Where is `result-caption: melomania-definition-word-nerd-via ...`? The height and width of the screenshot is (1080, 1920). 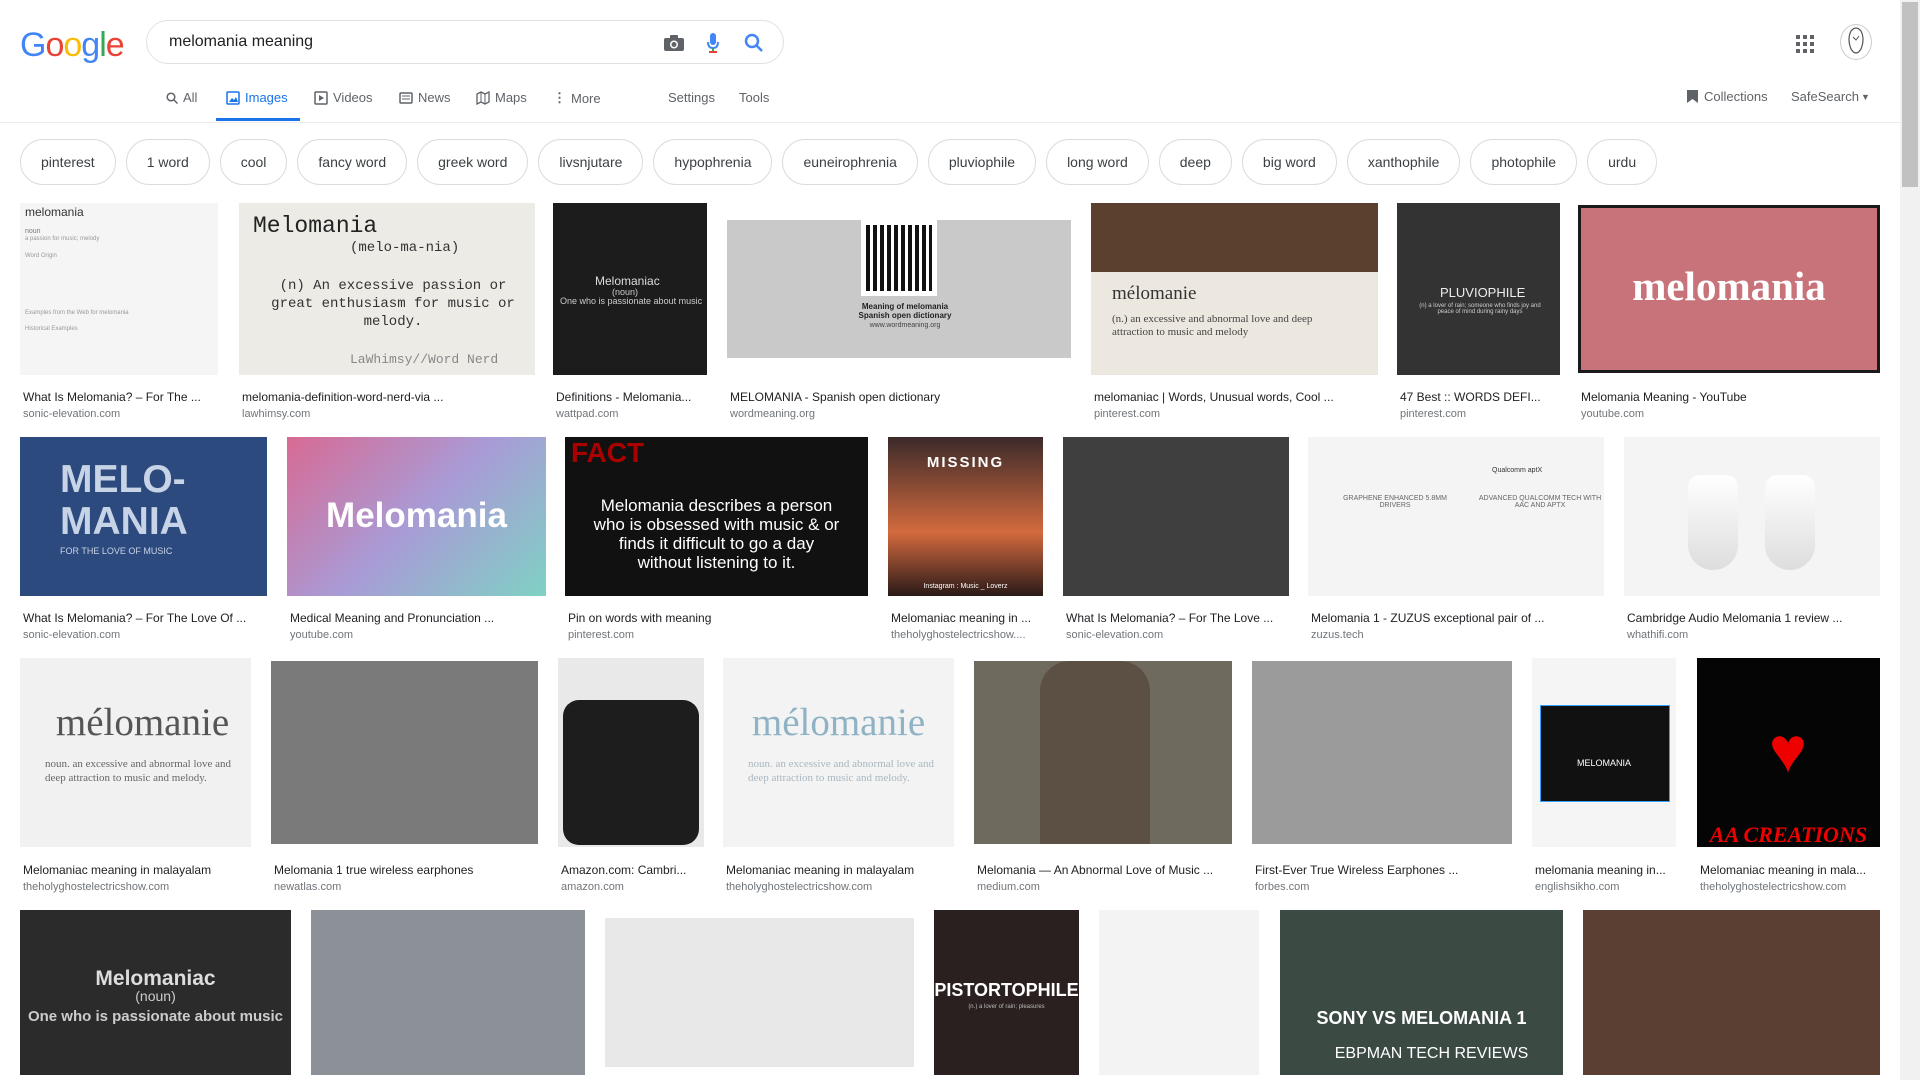 result-caption: melomania-definition-word-nerd-via ... is located at coordinates (388, 397).